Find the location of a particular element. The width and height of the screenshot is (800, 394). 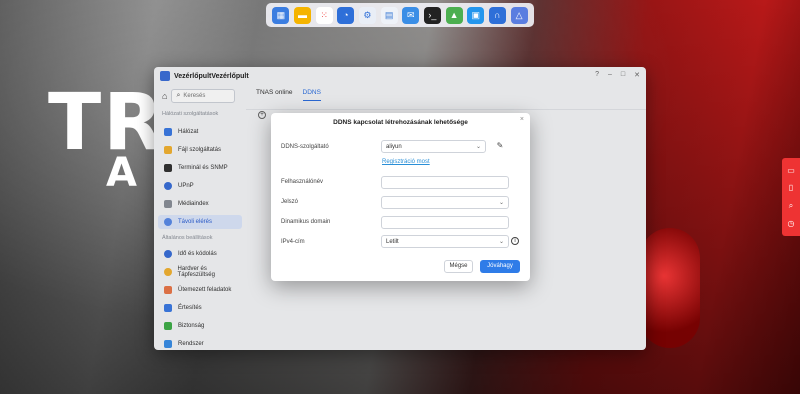

domain-label: Dinamikus domain is located at coordinates (306, 222).